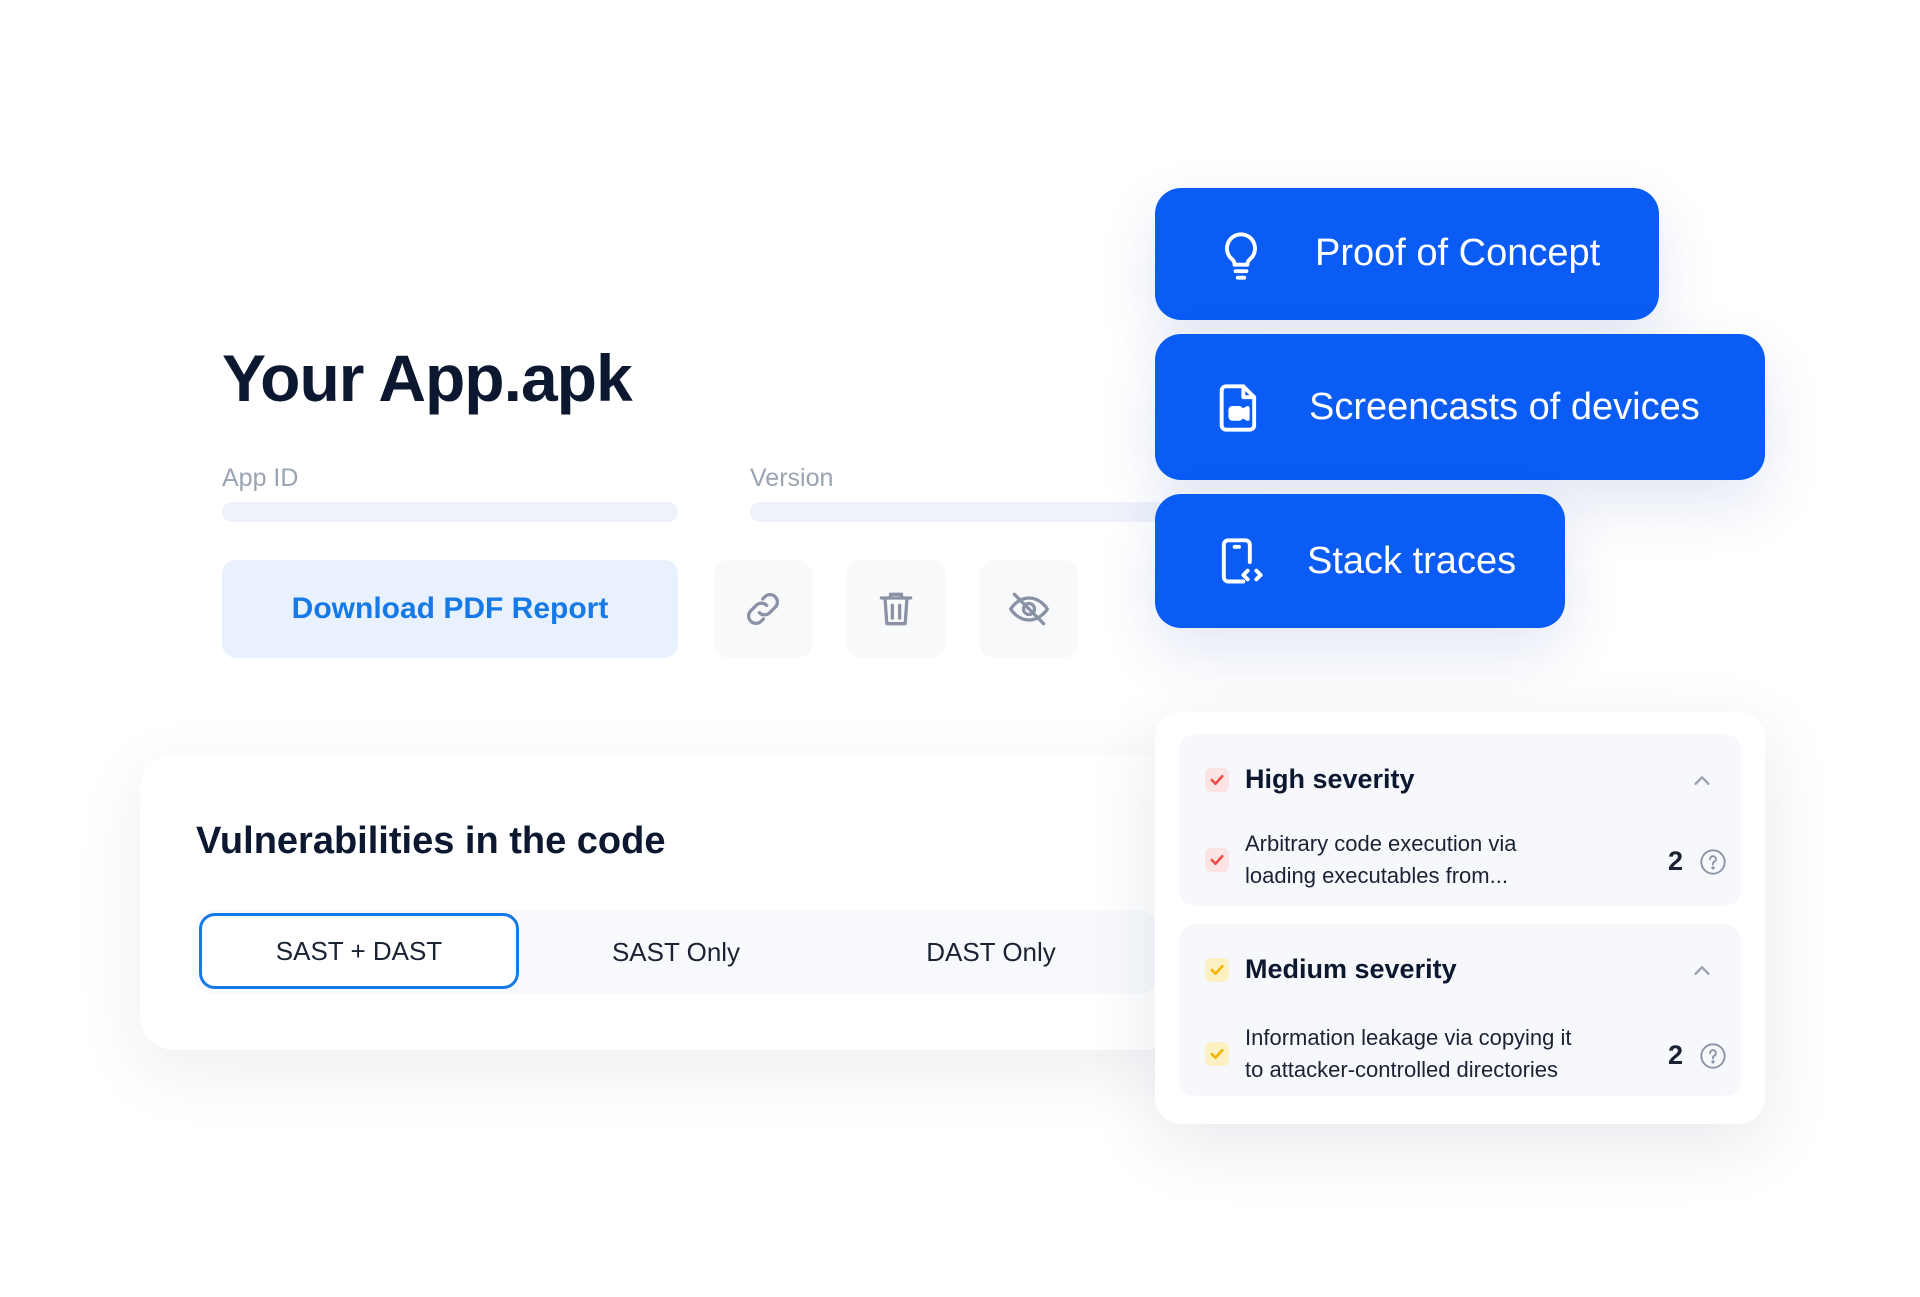  I want to click on medium-severity-header: Medium severity, so click(1331, 969).